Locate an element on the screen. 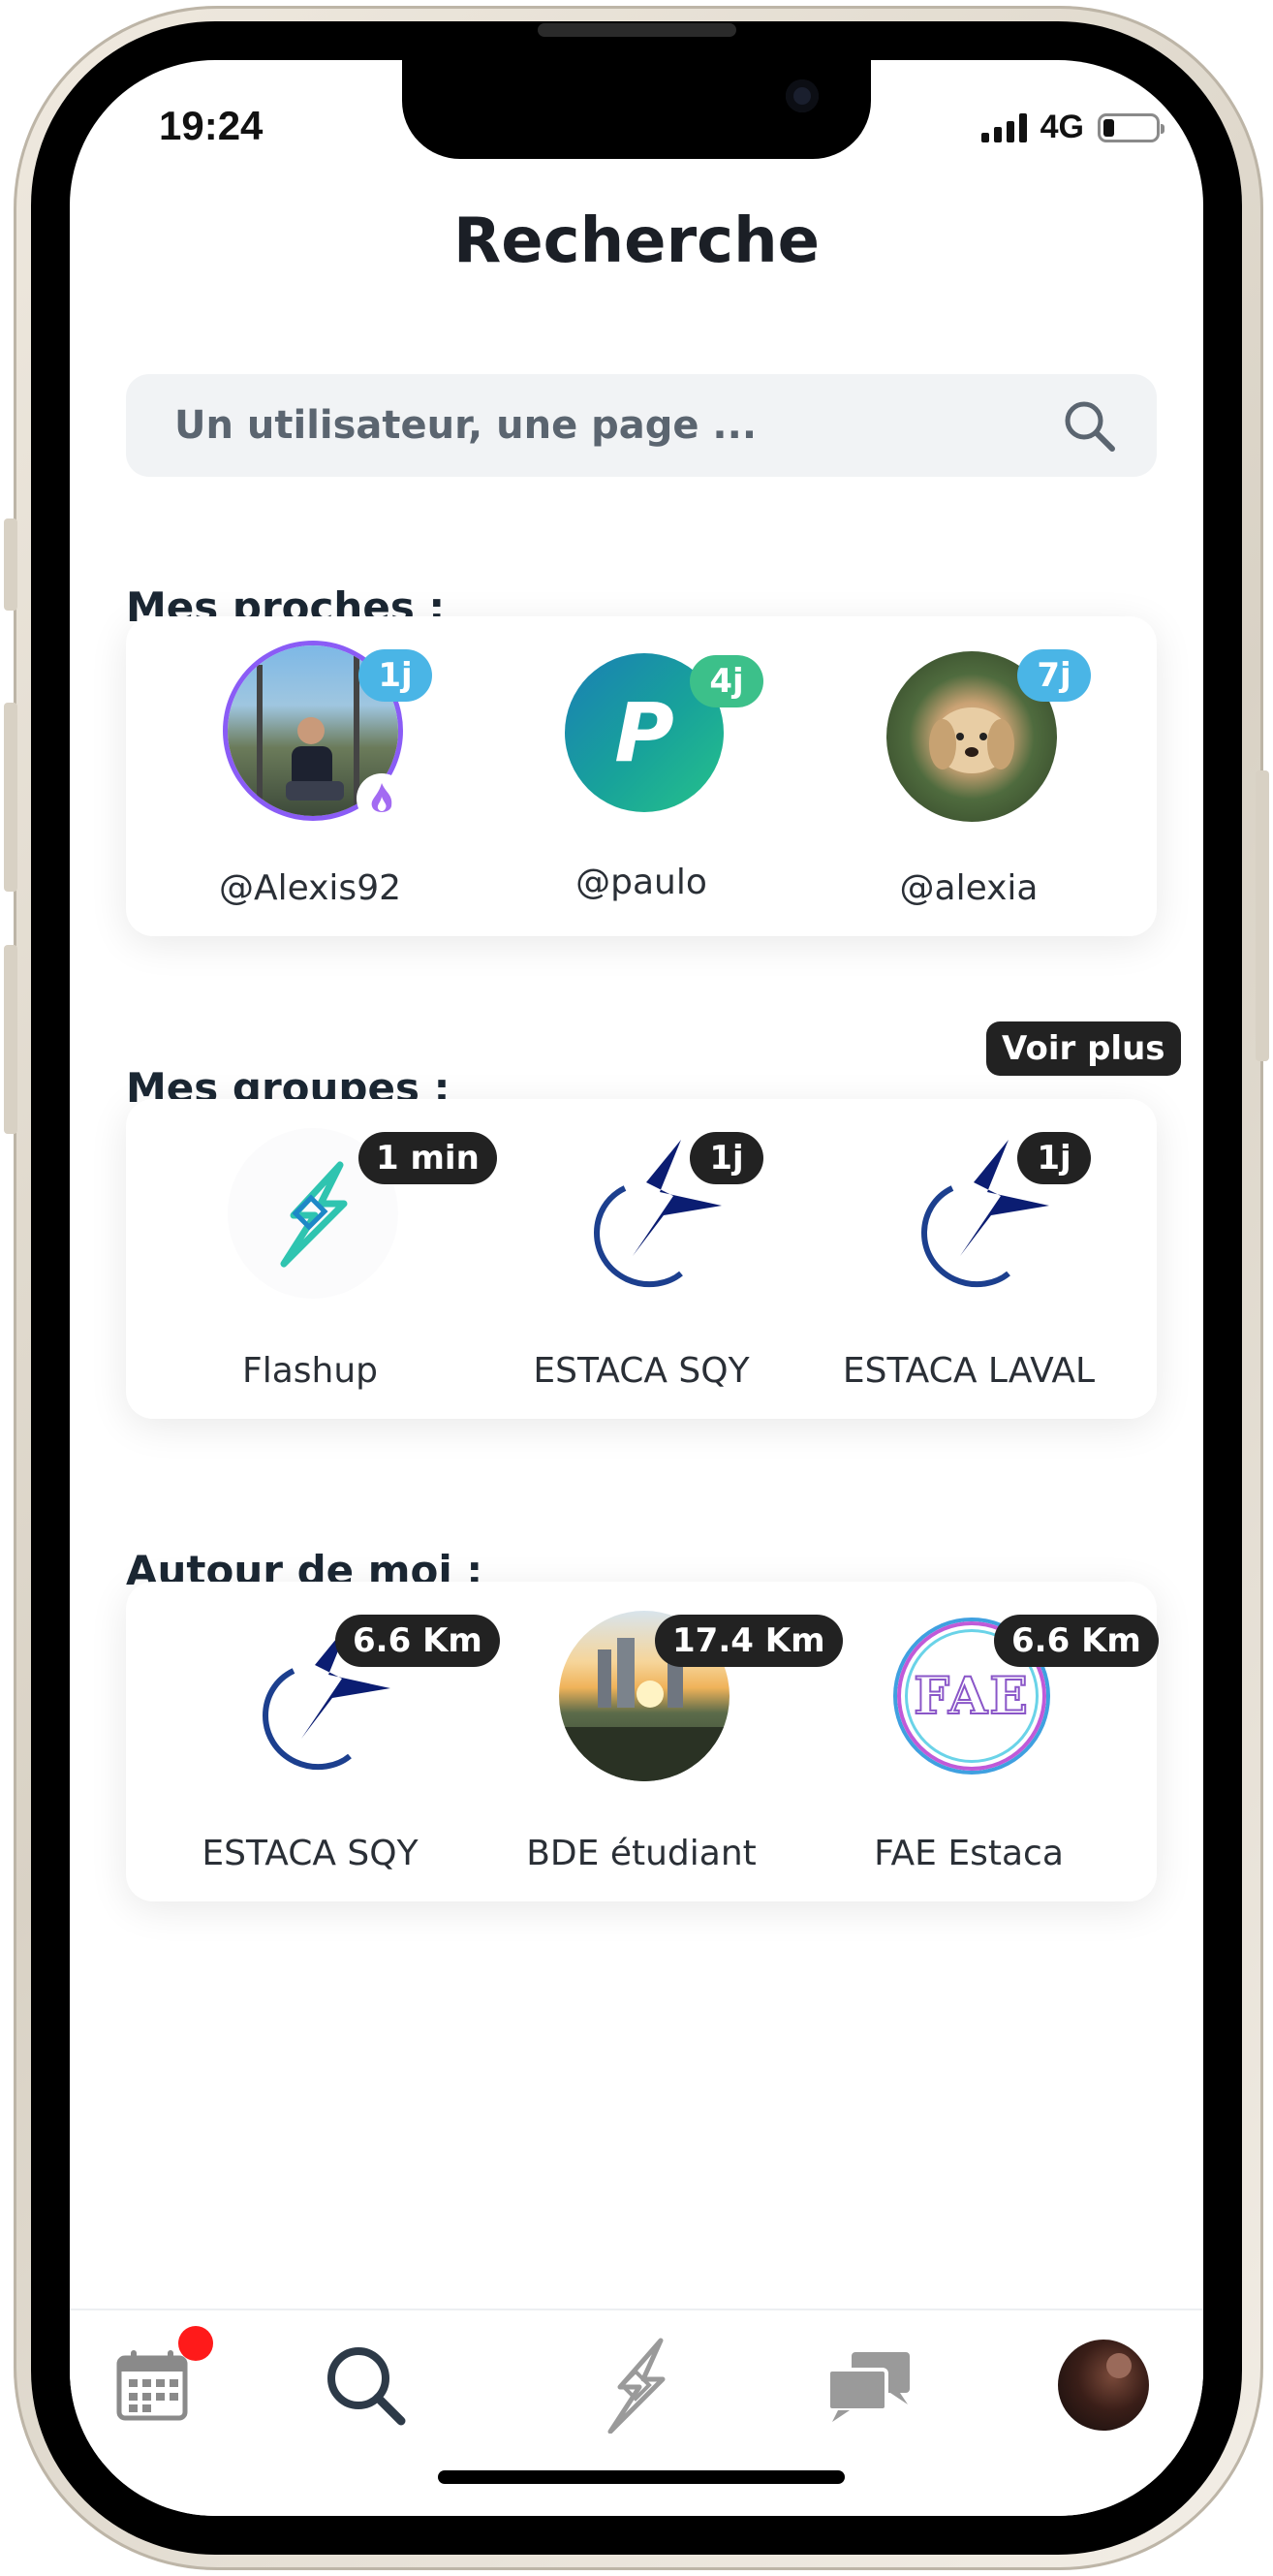 The image size is (1273, 2576). last-active-badge: 1j is located at coordinates (395, 675).